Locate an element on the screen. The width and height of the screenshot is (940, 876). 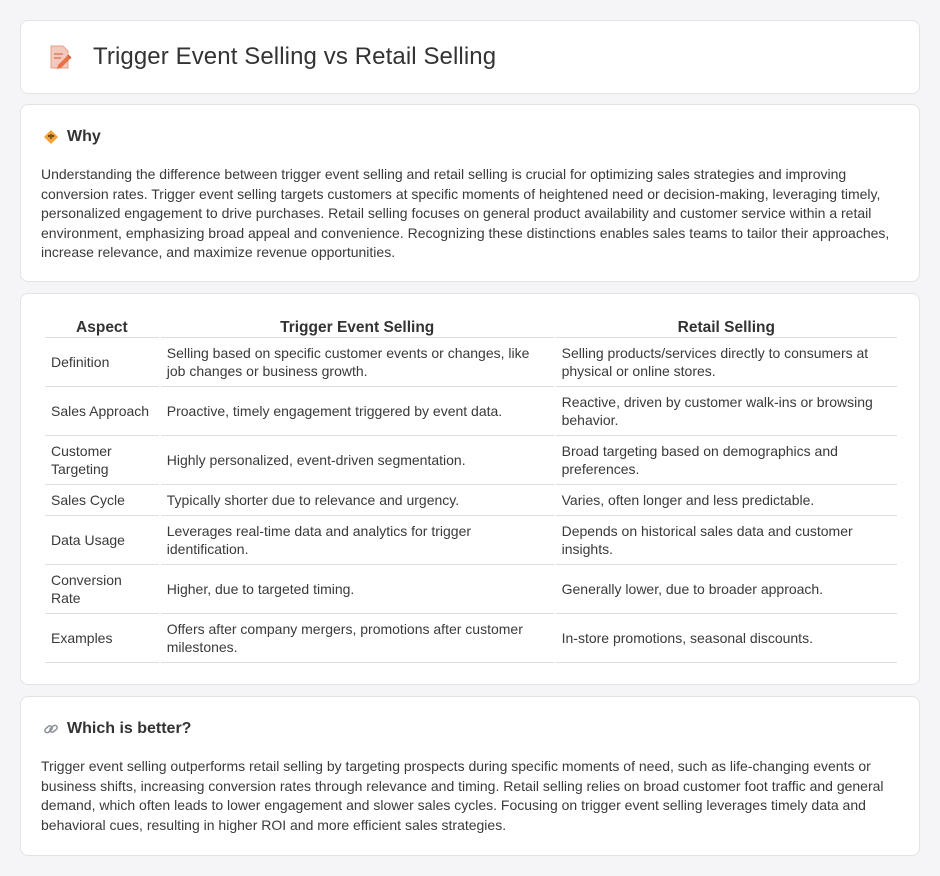
better-title: Which is better? is located at coordinates (129, 728).